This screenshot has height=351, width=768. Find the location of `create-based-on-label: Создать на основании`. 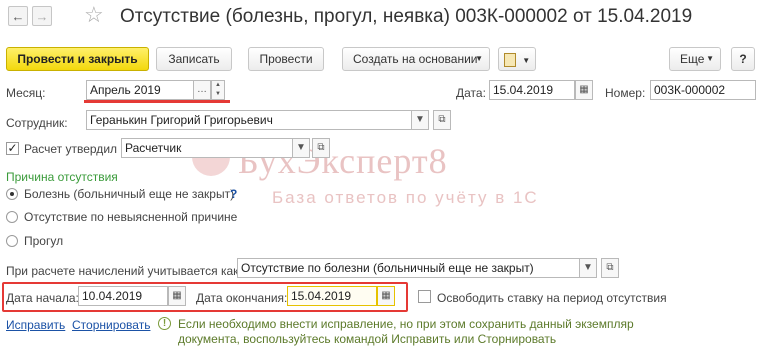

create-based-on-label: Создать на основании is located at coordinates (415, 59).